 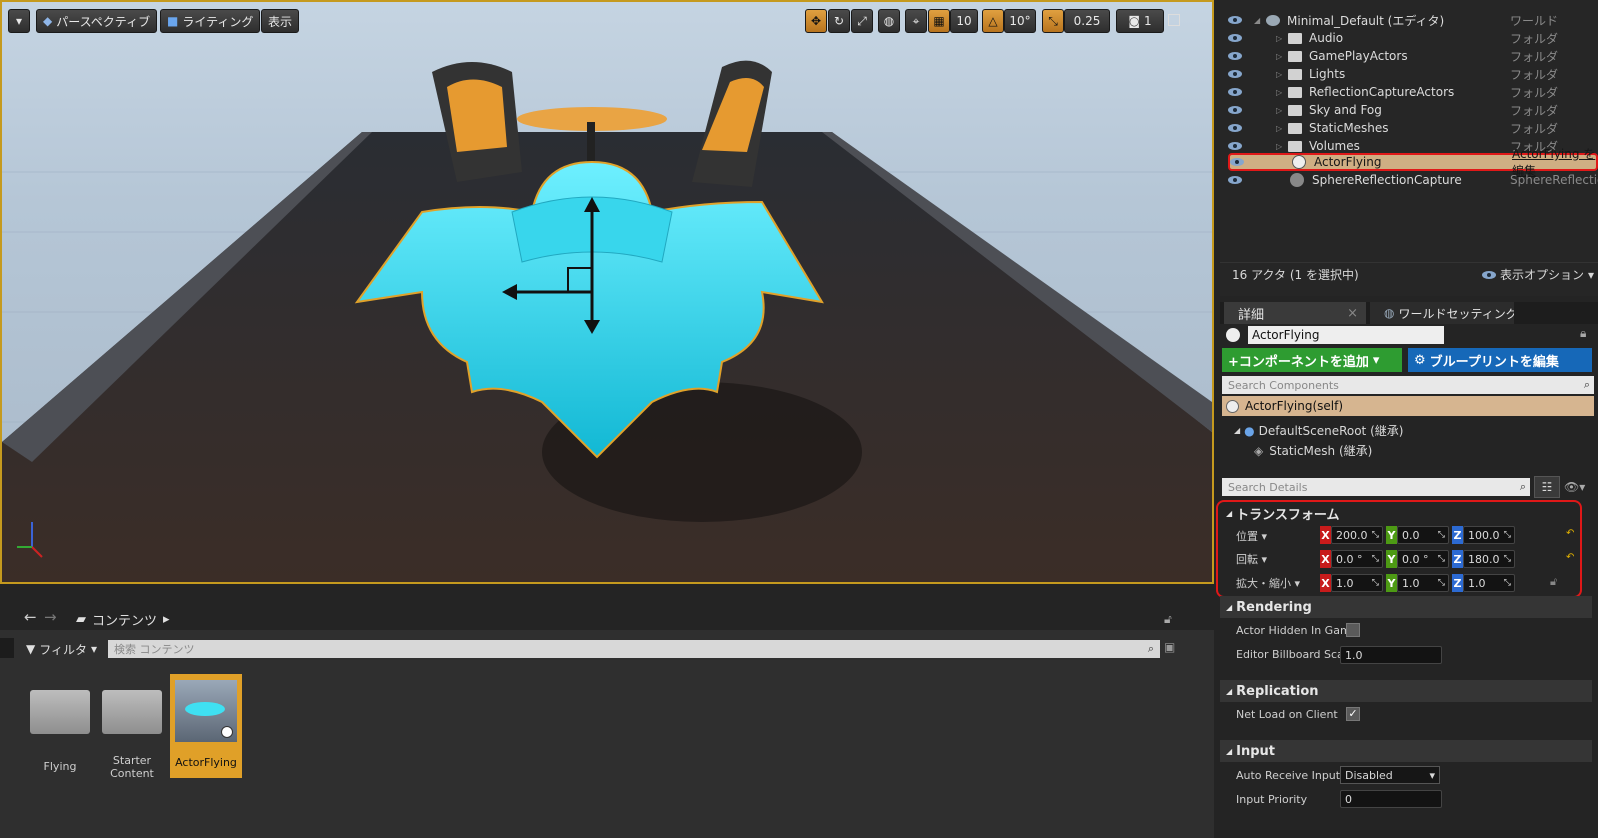 What do you see at coordinates (1352, 313) in the screenshot?
I see `close-icon: ×` at bounding box center [1352, 313].